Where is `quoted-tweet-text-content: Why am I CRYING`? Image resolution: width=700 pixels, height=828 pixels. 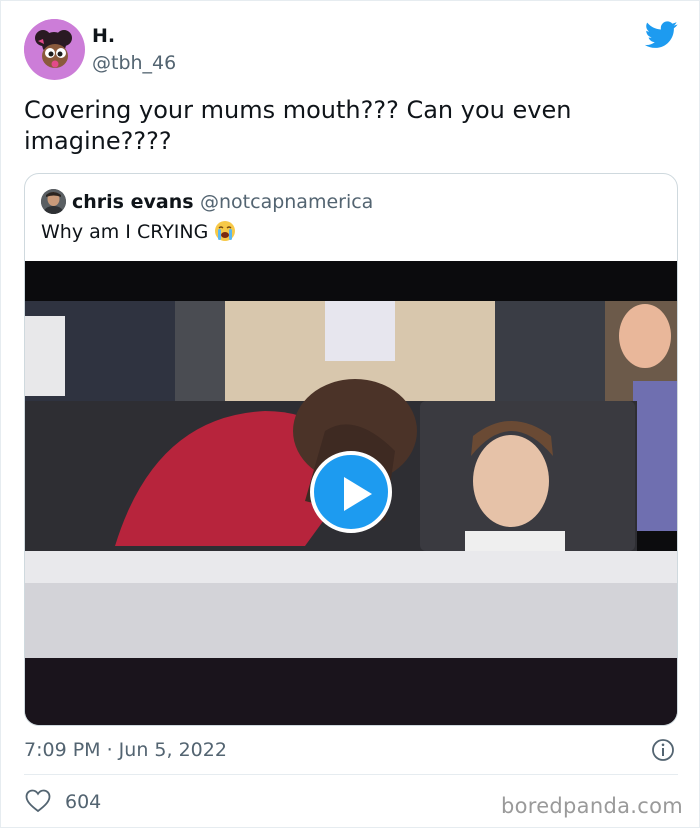 quoted-tweet-text-content: Why am I CRYING is located at coordinates (125, 232).